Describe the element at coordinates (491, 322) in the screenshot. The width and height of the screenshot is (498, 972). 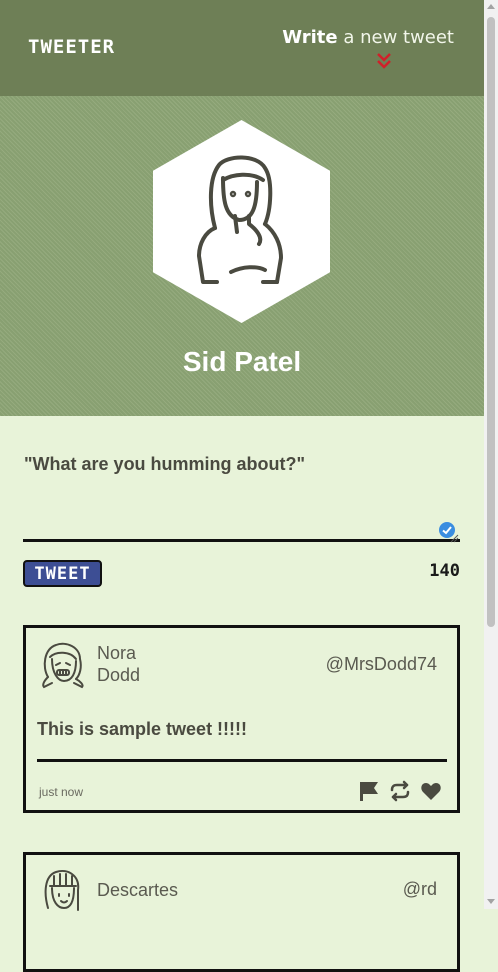
I see `scroll-thumb` at that location.